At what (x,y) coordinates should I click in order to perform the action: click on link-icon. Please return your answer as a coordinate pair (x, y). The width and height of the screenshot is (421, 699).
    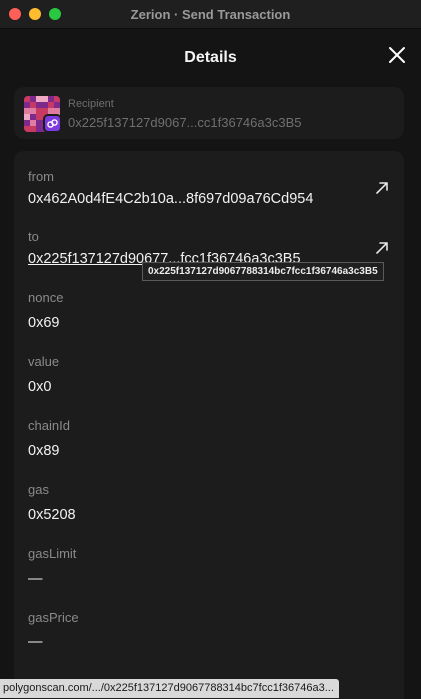
    Looking at the image, I should click on (52, 123).